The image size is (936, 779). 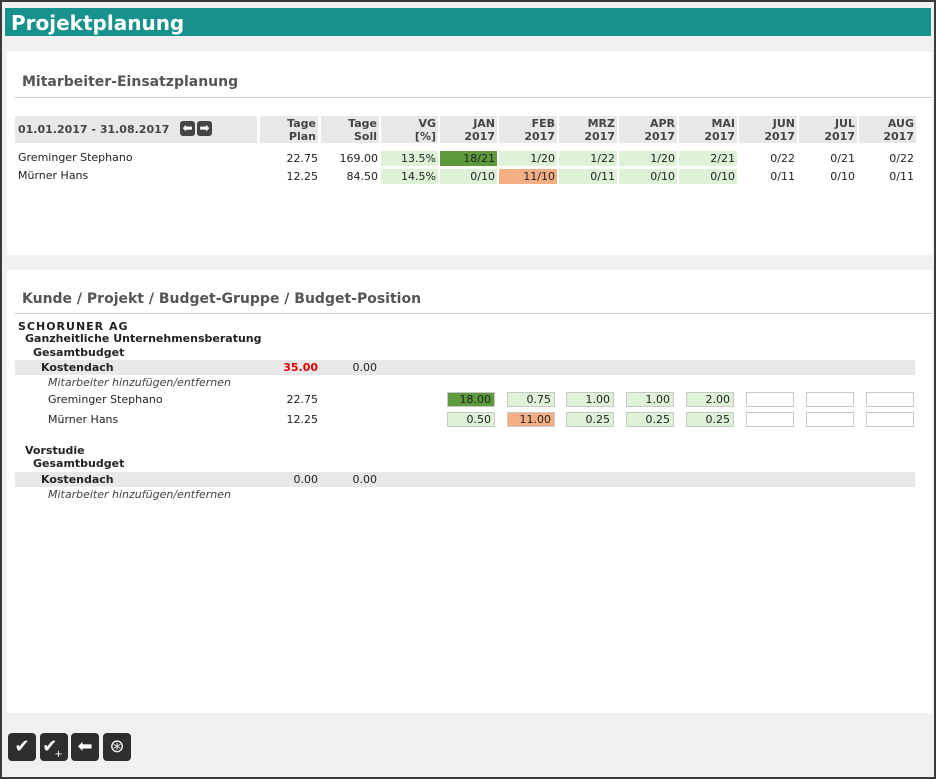 What do you see at coordinates (468, 22) in the screenshot?
I see `title-bar: Projektplanung` at bounding box center [468, 22].